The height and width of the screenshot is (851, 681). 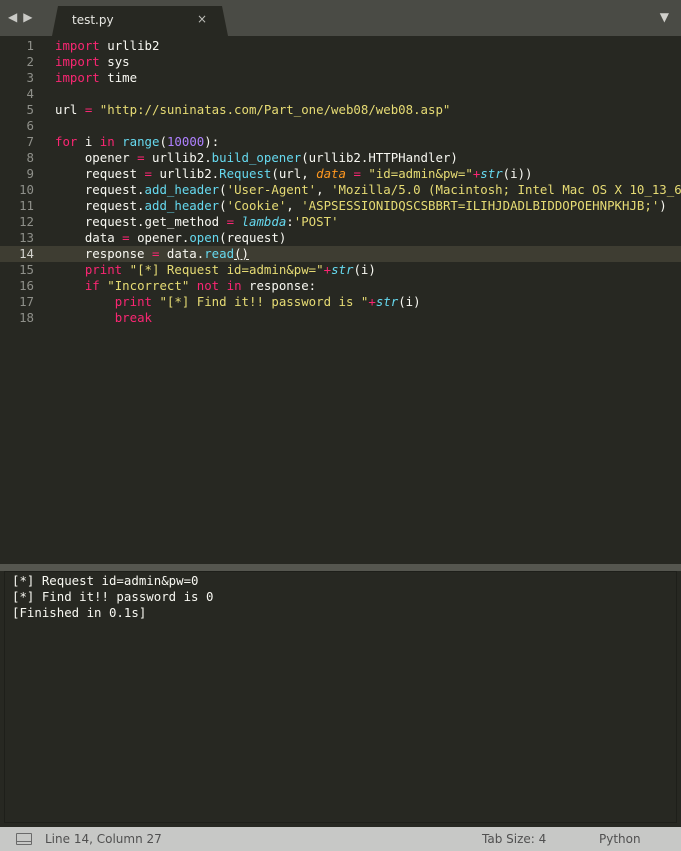 I want to click on identifier: (url,, so click(x=294, y=173).